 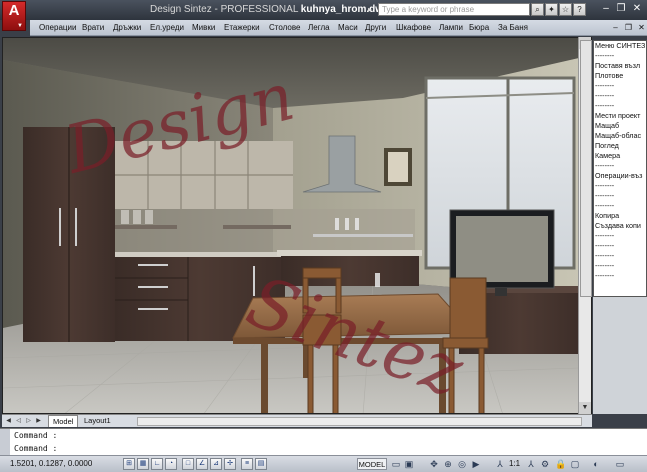 I want to click on doc-minimize-icon: –, so click(x=615, y=27).